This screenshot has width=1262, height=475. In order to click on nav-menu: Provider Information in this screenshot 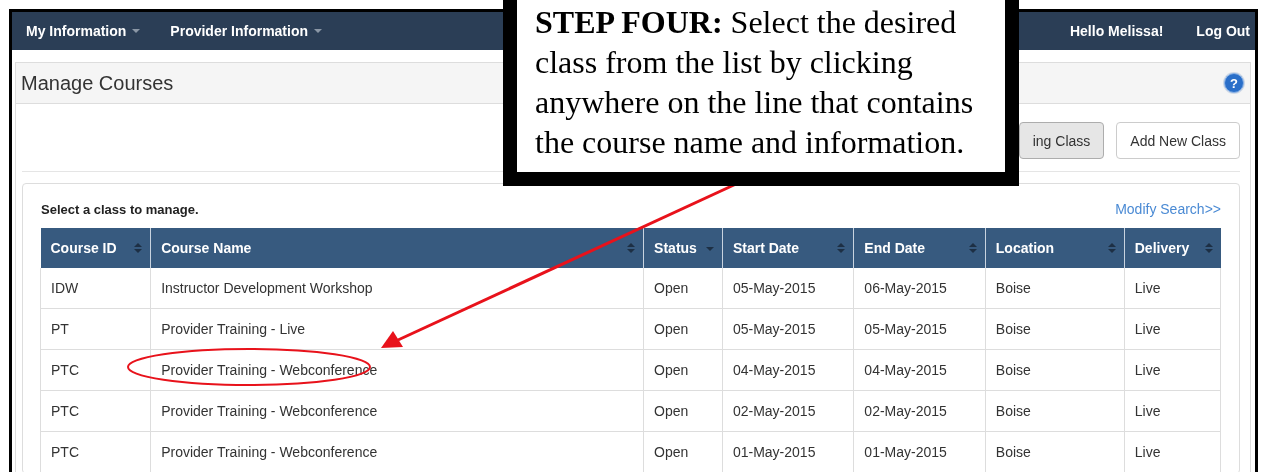, I will do `click(246, 31)`.